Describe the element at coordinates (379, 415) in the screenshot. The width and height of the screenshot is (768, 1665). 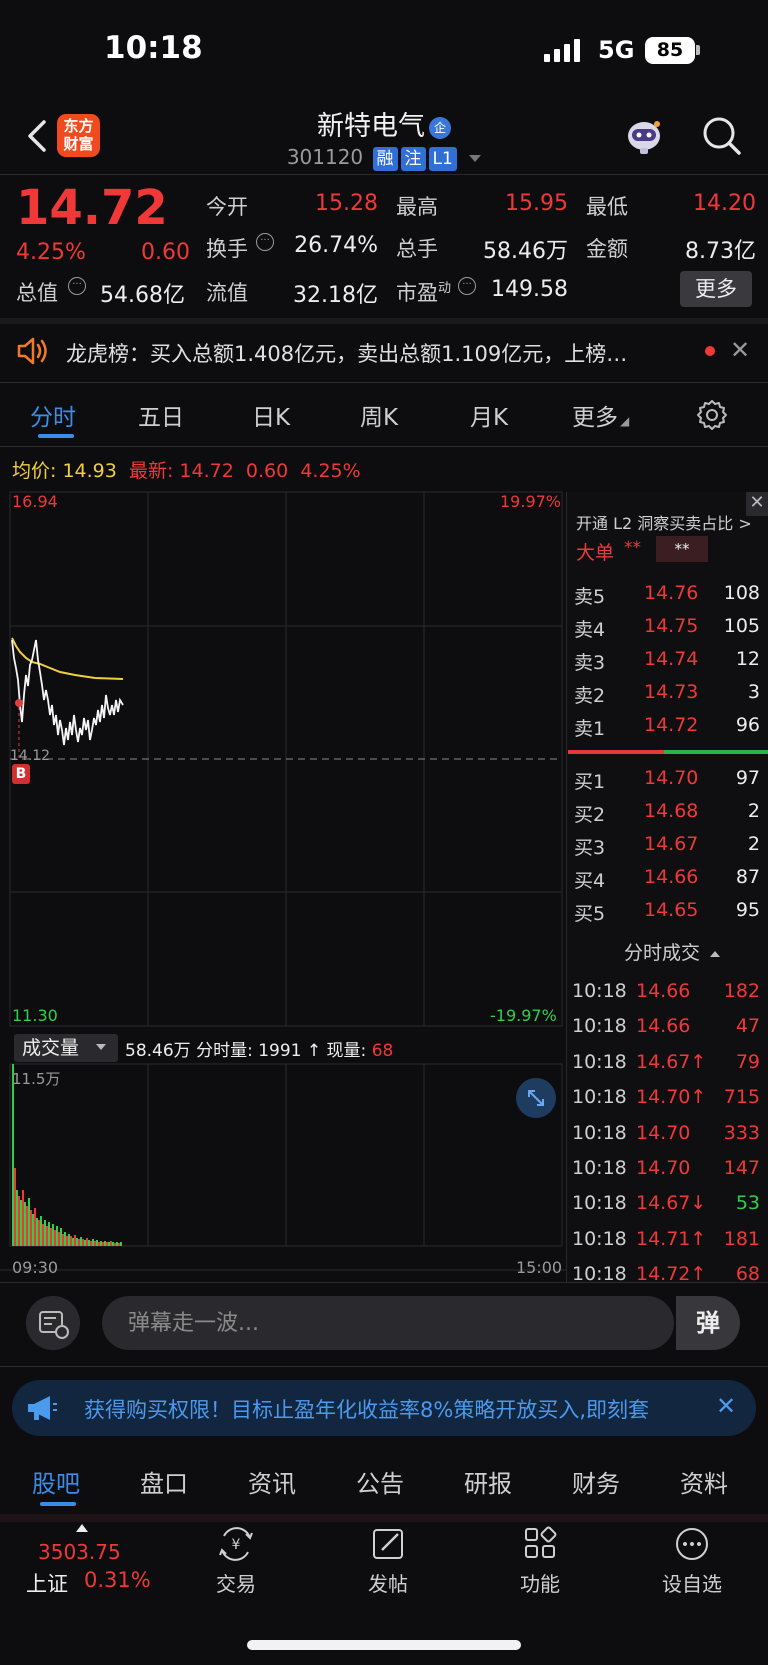
I see `tab-weekly-k: 周K` at that location.